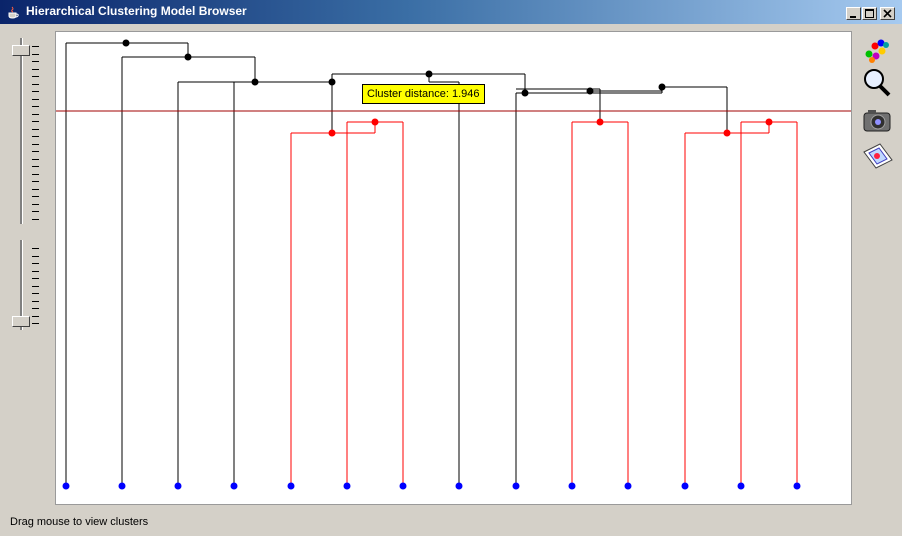 Image resolution: width=902 pixels, height=536 pixels. I want to click on distance-slider-track, so click(21, 131).